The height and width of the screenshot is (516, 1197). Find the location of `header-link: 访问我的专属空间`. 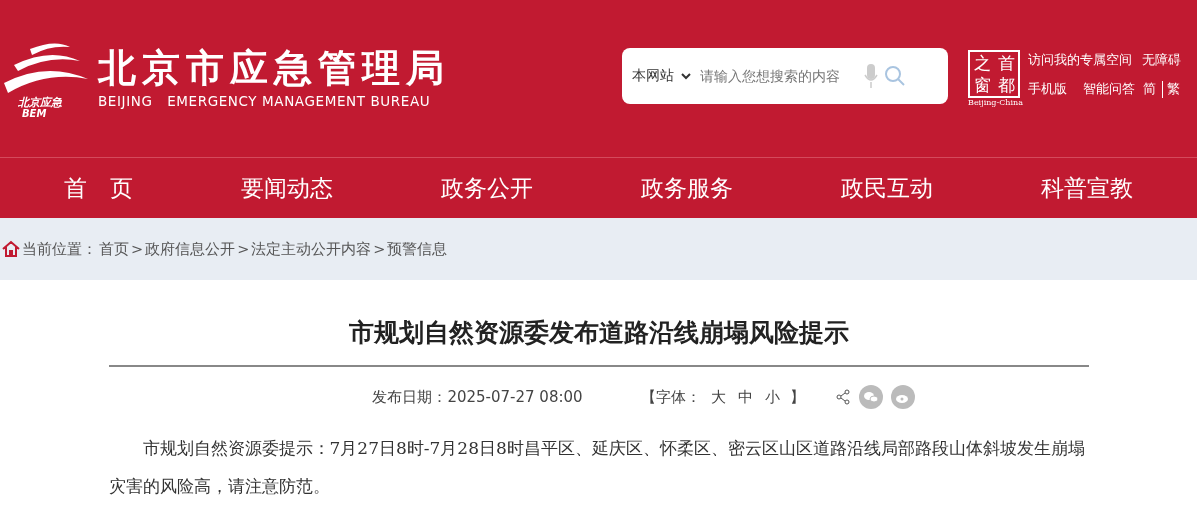

header-link: 访问我的专属空间 is located at coordinates (1080, 60).